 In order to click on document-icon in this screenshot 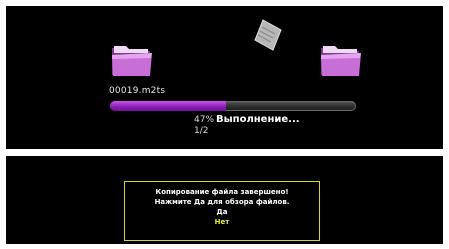, I will do `click(268, 35)`.